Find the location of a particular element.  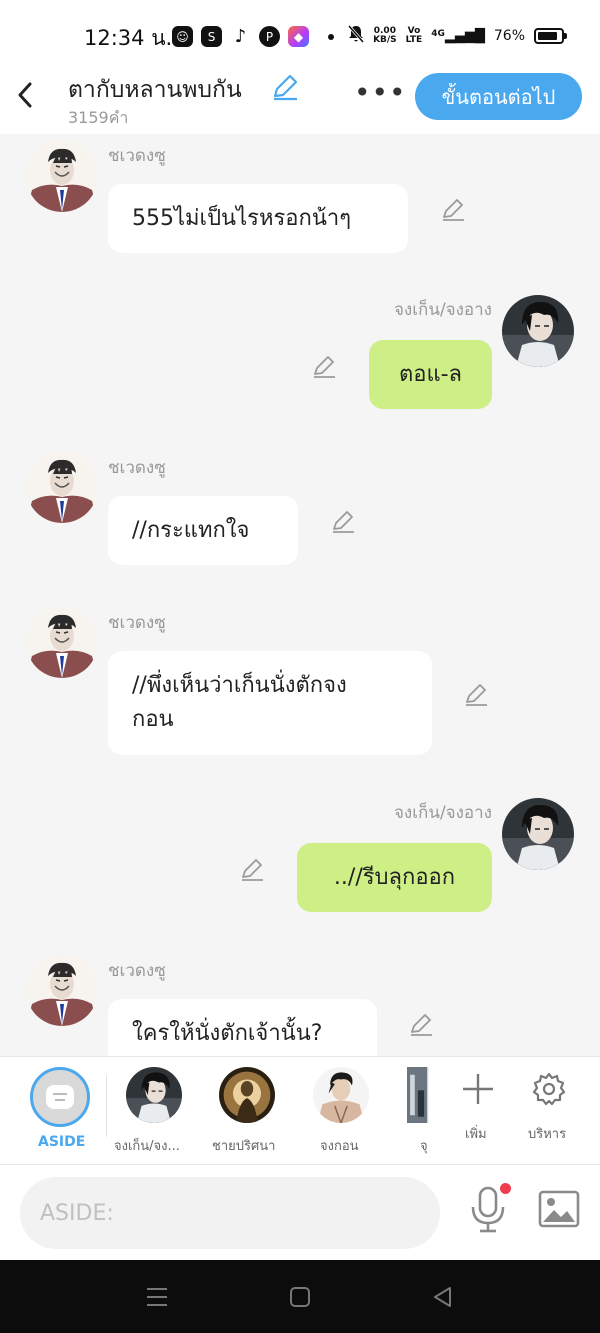

message-bubble: ตอแ-ล is located at coordinates (430, 374).